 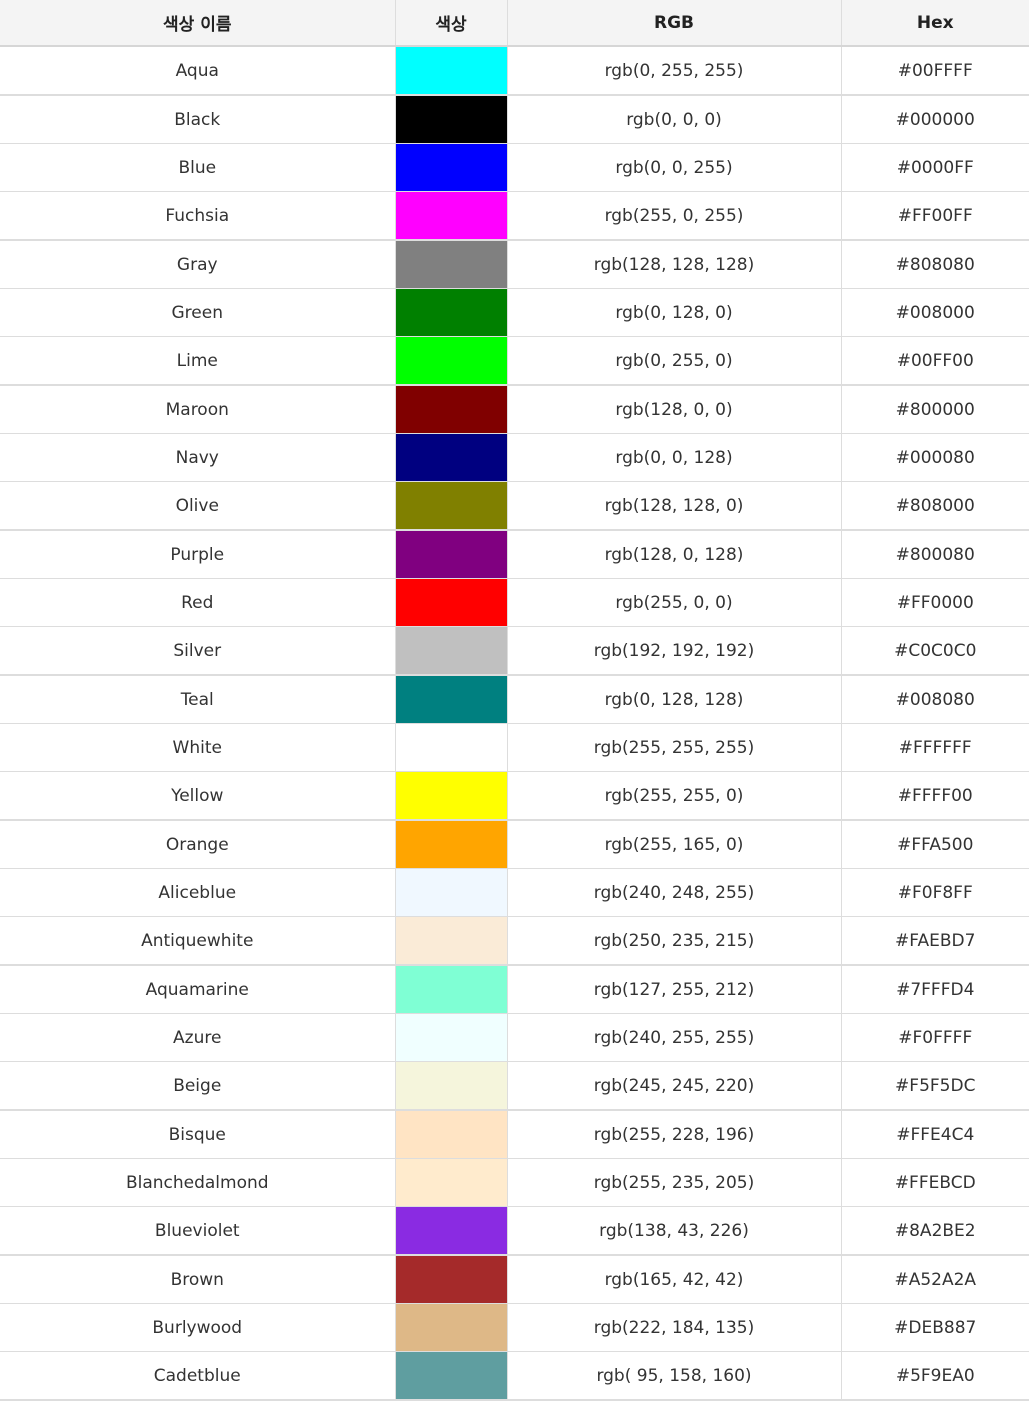 I want to click on rgb-value-cell: rgb(250, 235, 215), so click(x=674, y=941).